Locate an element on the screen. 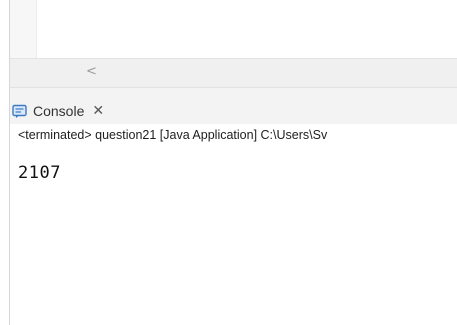 The height and width of the screenshot is (325, 457). close-icon: ✕ is located at coordinates (98, 111).